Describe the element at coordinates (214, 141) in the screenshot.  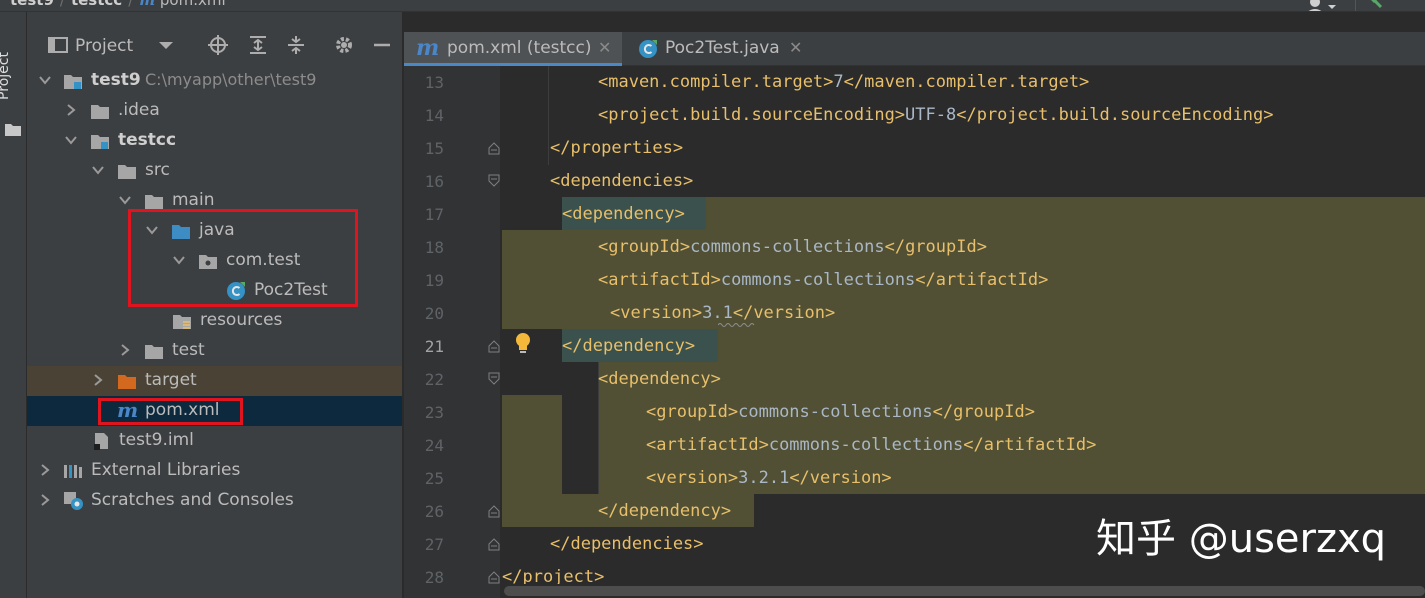
I see `tree-item-testcc: testcc` at that location.